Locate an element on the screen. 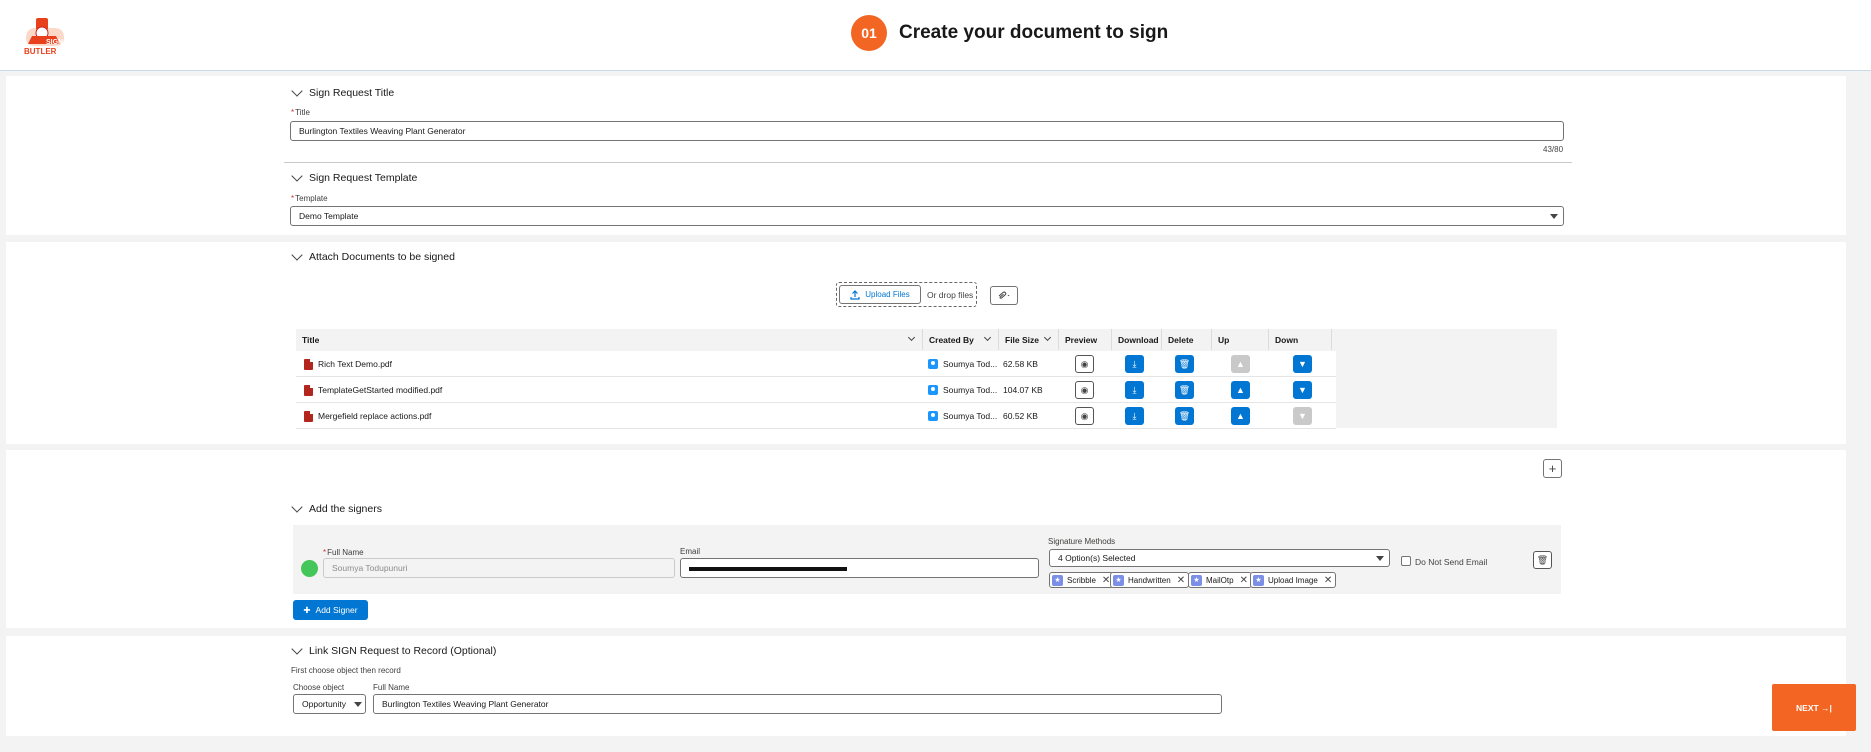  col-header-title: Title is located at coordinates (609, 339).